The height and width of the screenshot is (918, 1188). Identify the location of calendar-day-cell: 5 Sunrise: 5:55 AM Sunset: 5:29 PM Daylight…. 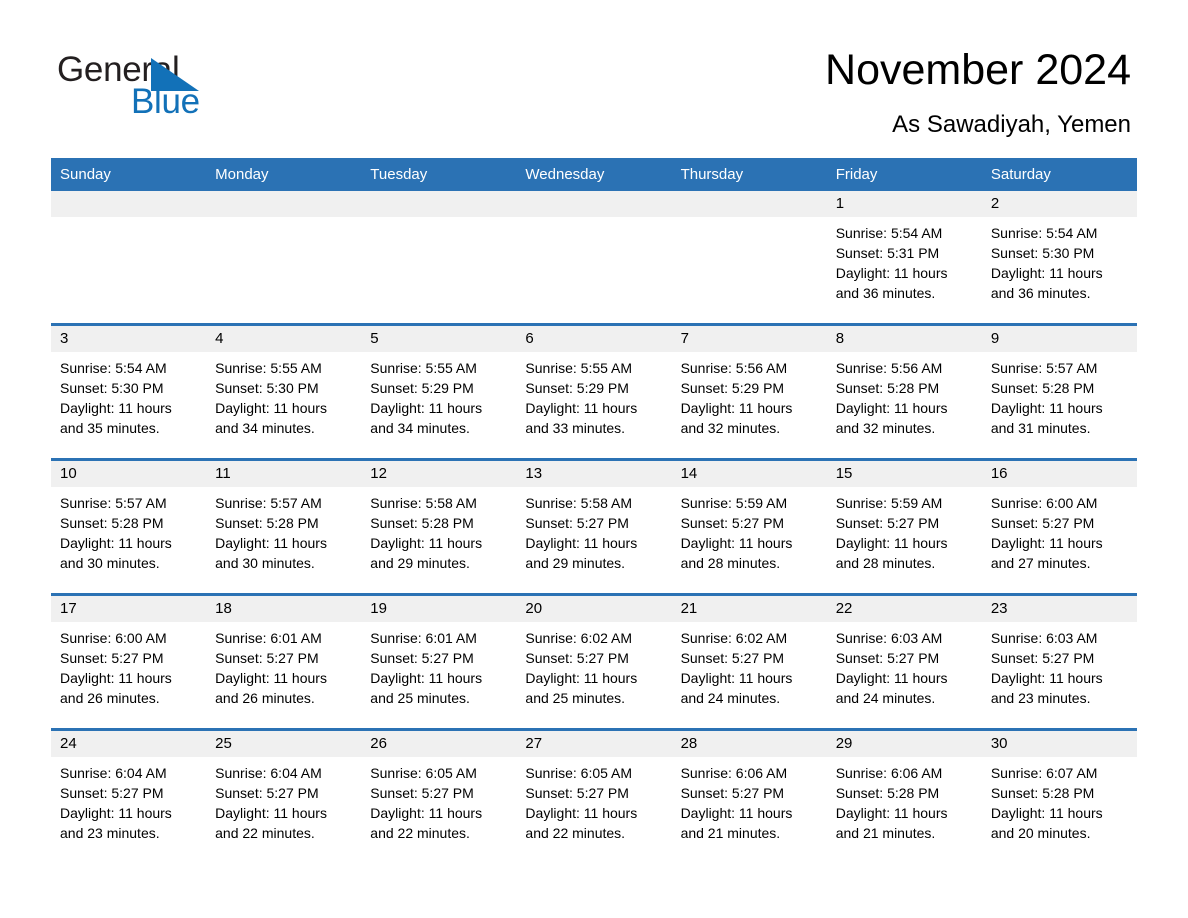
(439, 391).